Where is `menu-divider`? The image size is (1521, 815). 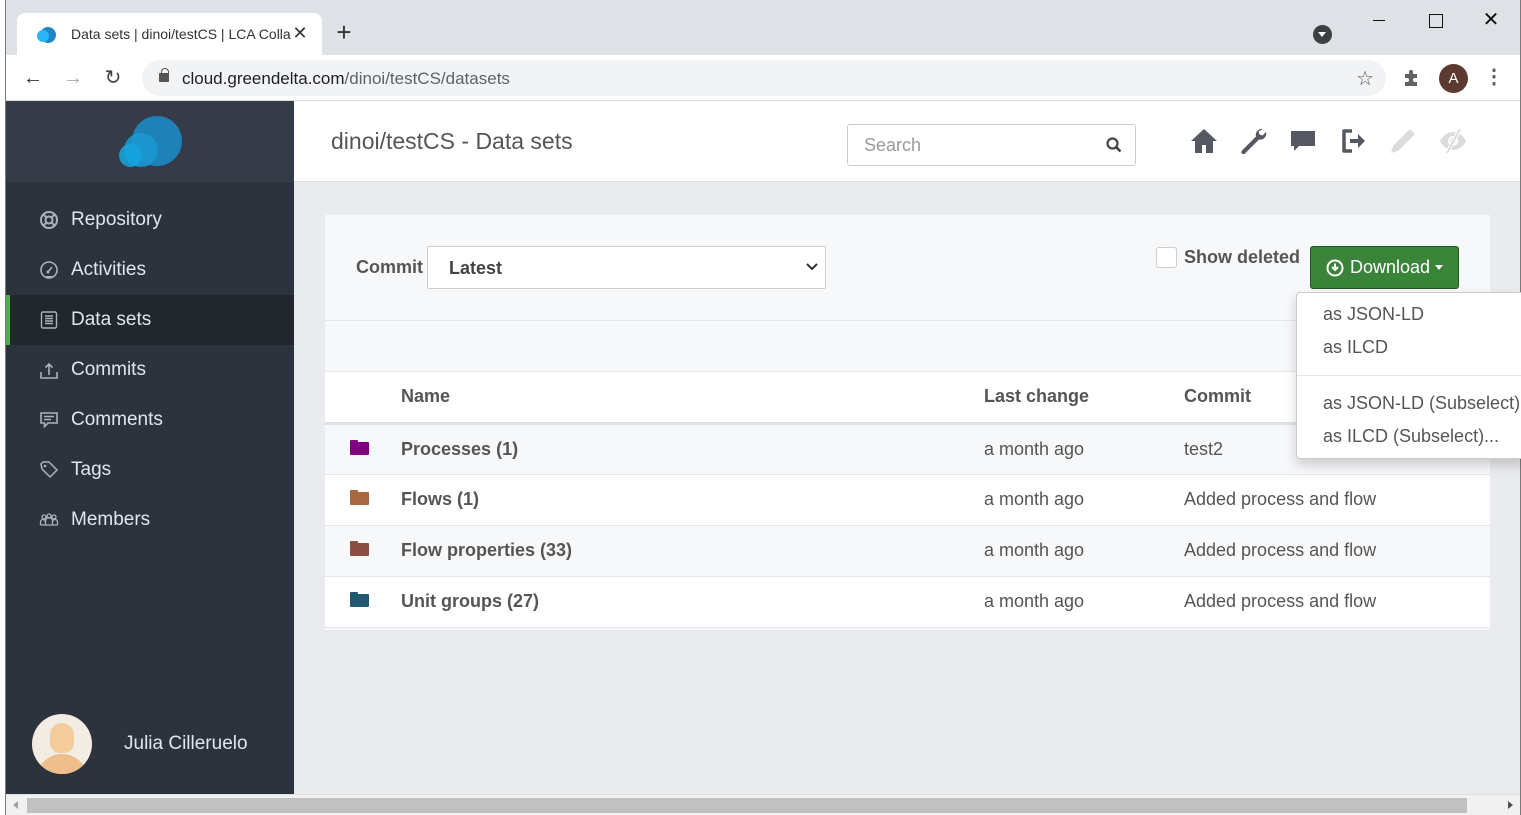 menu-divider is located at coordinates (1409, 375).